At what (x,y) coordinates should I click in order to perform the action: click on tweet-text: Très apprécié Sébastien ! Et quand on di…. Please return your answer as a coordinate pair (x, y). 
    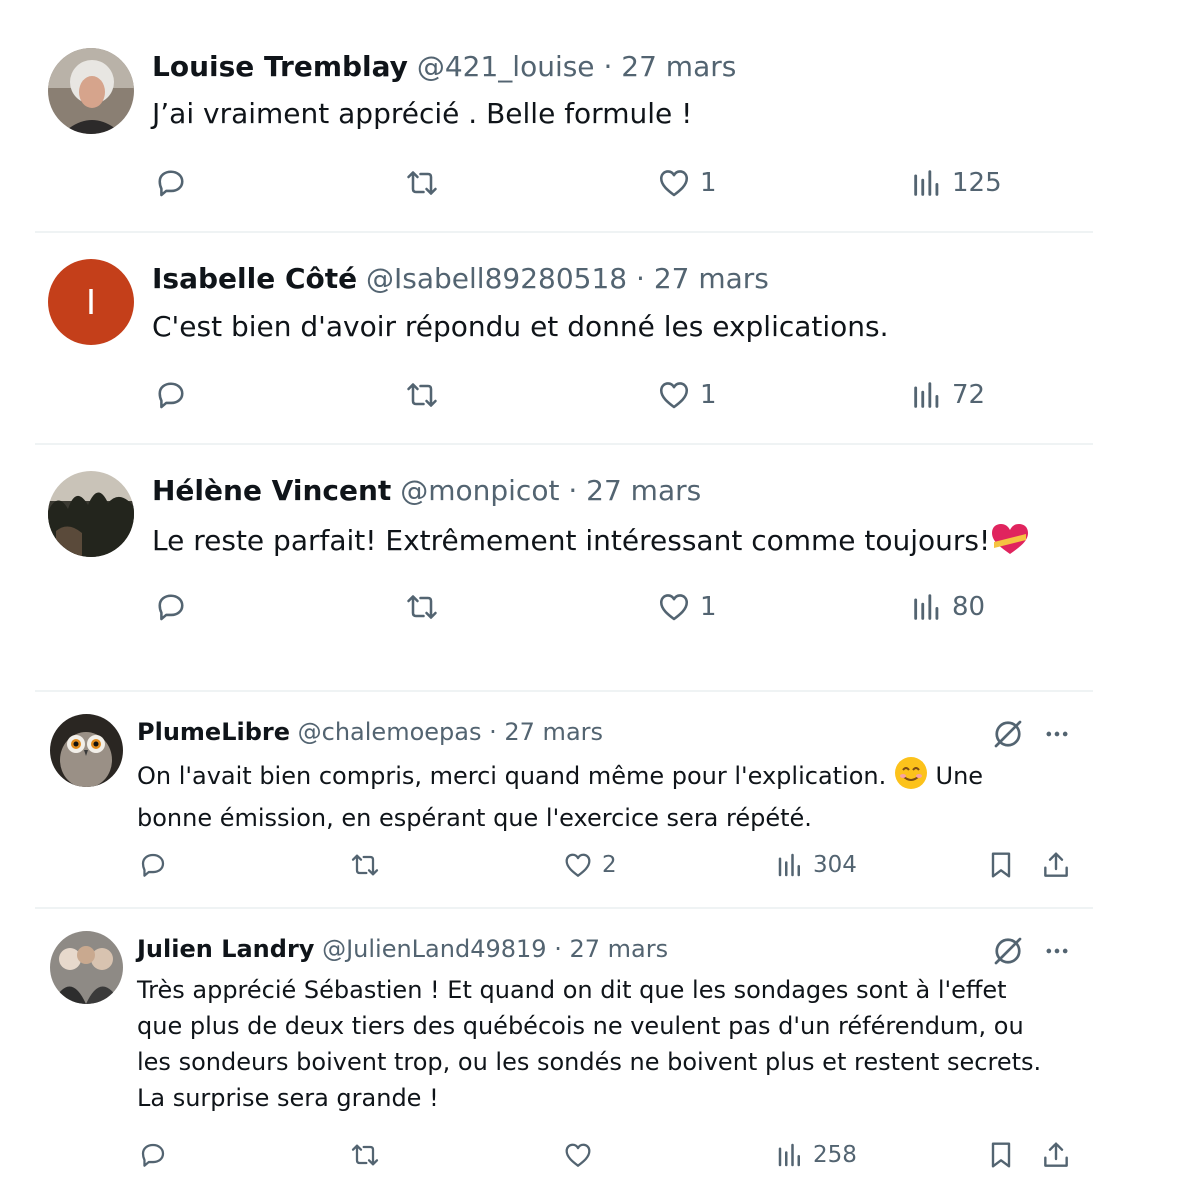
    Looking at the image, I should click on (612, 1044).